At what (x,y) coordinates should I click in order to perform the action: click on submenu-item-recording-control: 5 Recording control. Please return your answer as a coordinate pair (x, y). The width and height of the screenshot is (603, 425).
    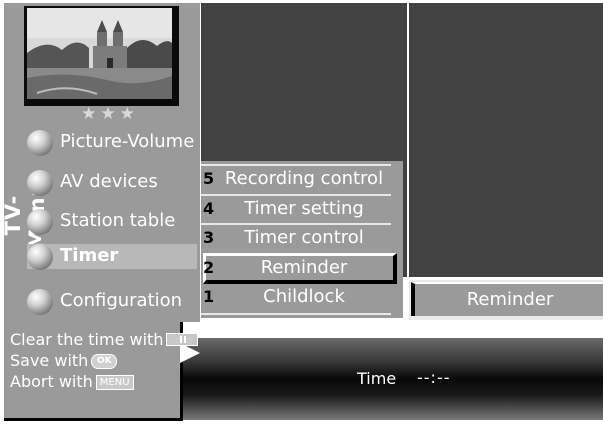
    Looking at the image, I should click on (296, 180).